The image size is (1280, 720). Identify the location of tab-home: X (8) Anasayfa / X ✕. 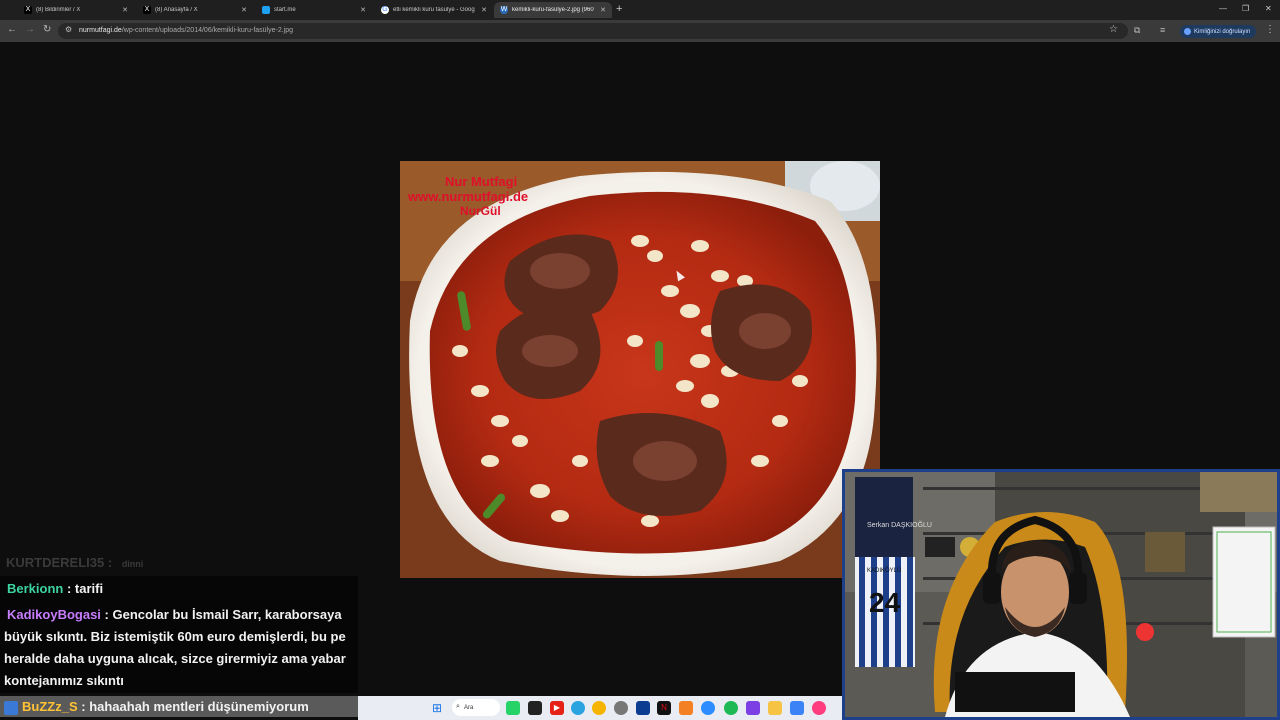
(195, 10).